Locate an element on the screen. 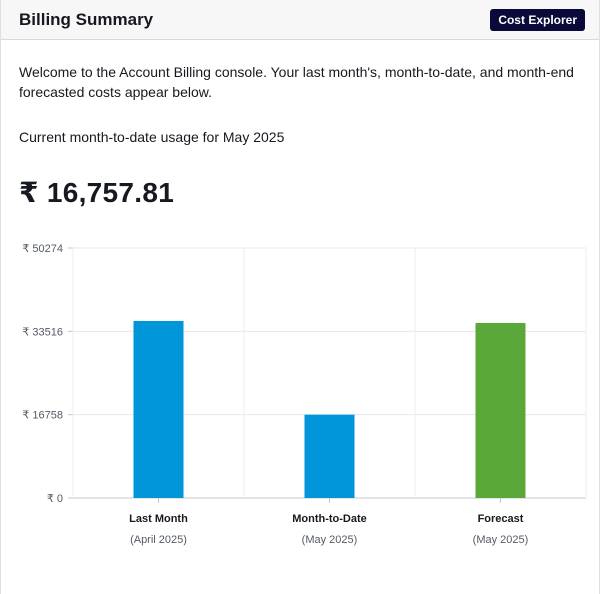 This screenshot has width=602, height=594. bar-forecast is located at coordinates (500, 410).